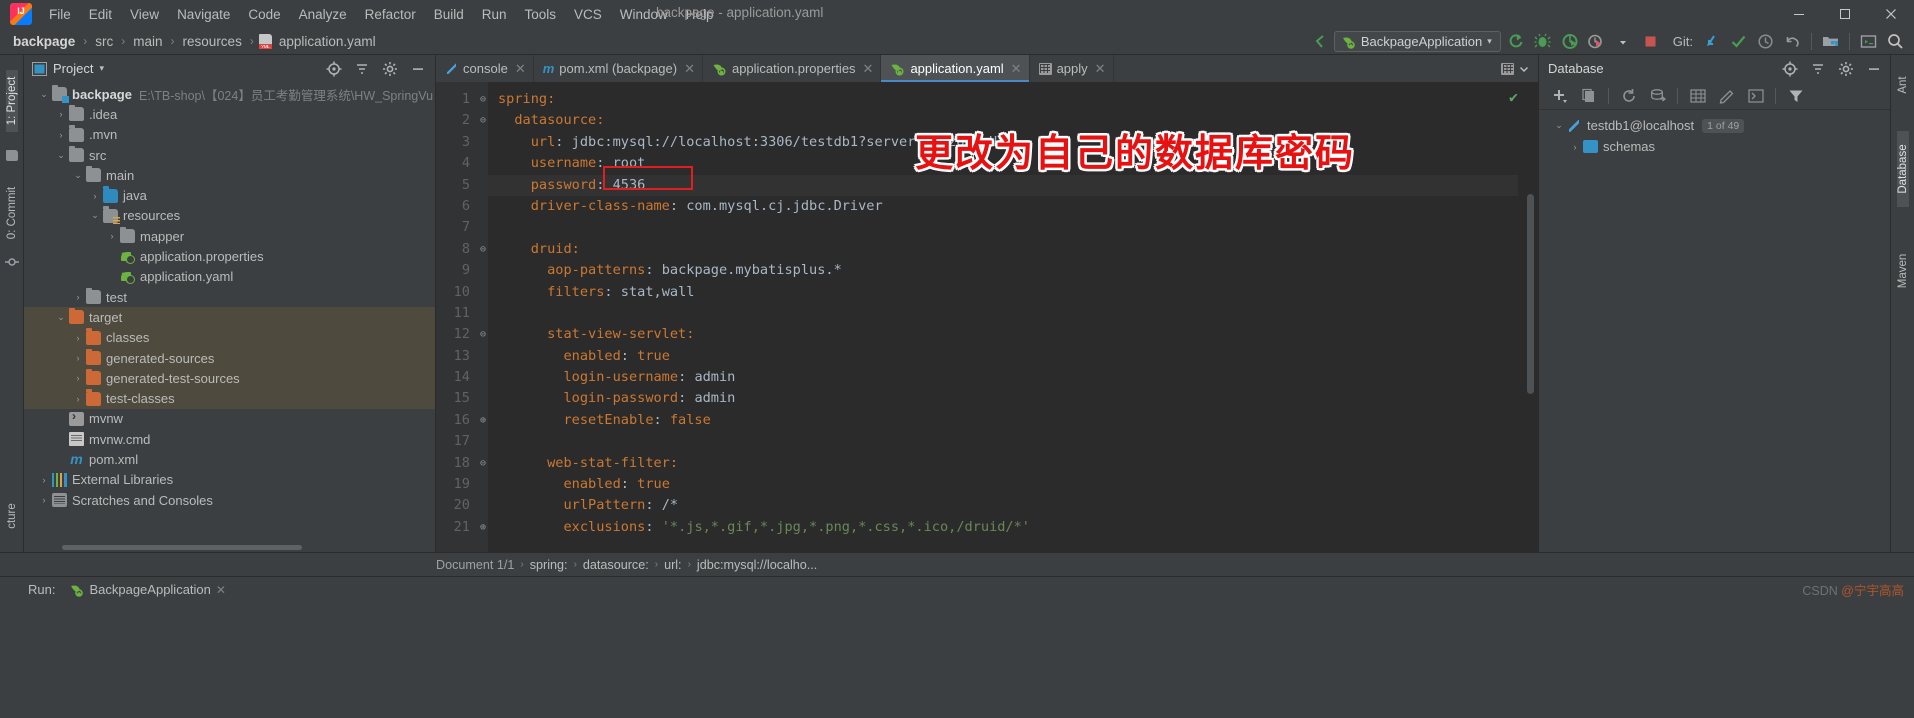 This screenshot has width=1914, height=718. What do you see at coordinates (485, 68) in the screenshot?
I see `editor-tab: console ✕` at bounding box center [485, 68].